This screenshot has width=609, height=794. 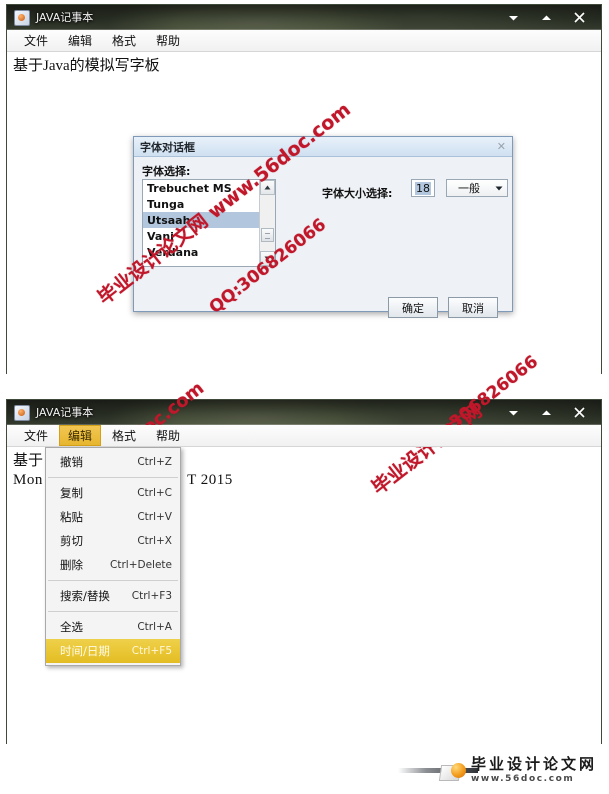 I want to click on font-list: Trebuchet MS Tunga Utsaah Vani Verdana, so click(x=209, y=223).